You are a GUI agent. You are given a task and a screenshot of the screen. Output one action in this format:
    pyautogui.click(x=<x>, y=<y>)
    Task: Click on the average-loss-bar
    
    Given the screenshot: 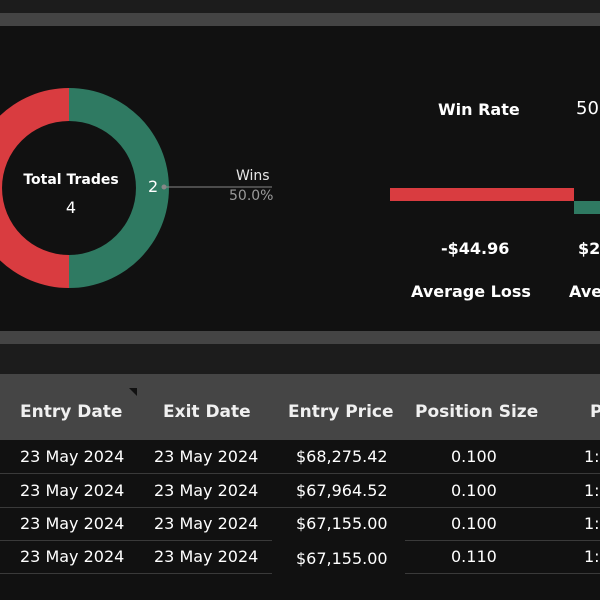 What is the action you would take?
    pyautogui.click(x=482, y=194)
    